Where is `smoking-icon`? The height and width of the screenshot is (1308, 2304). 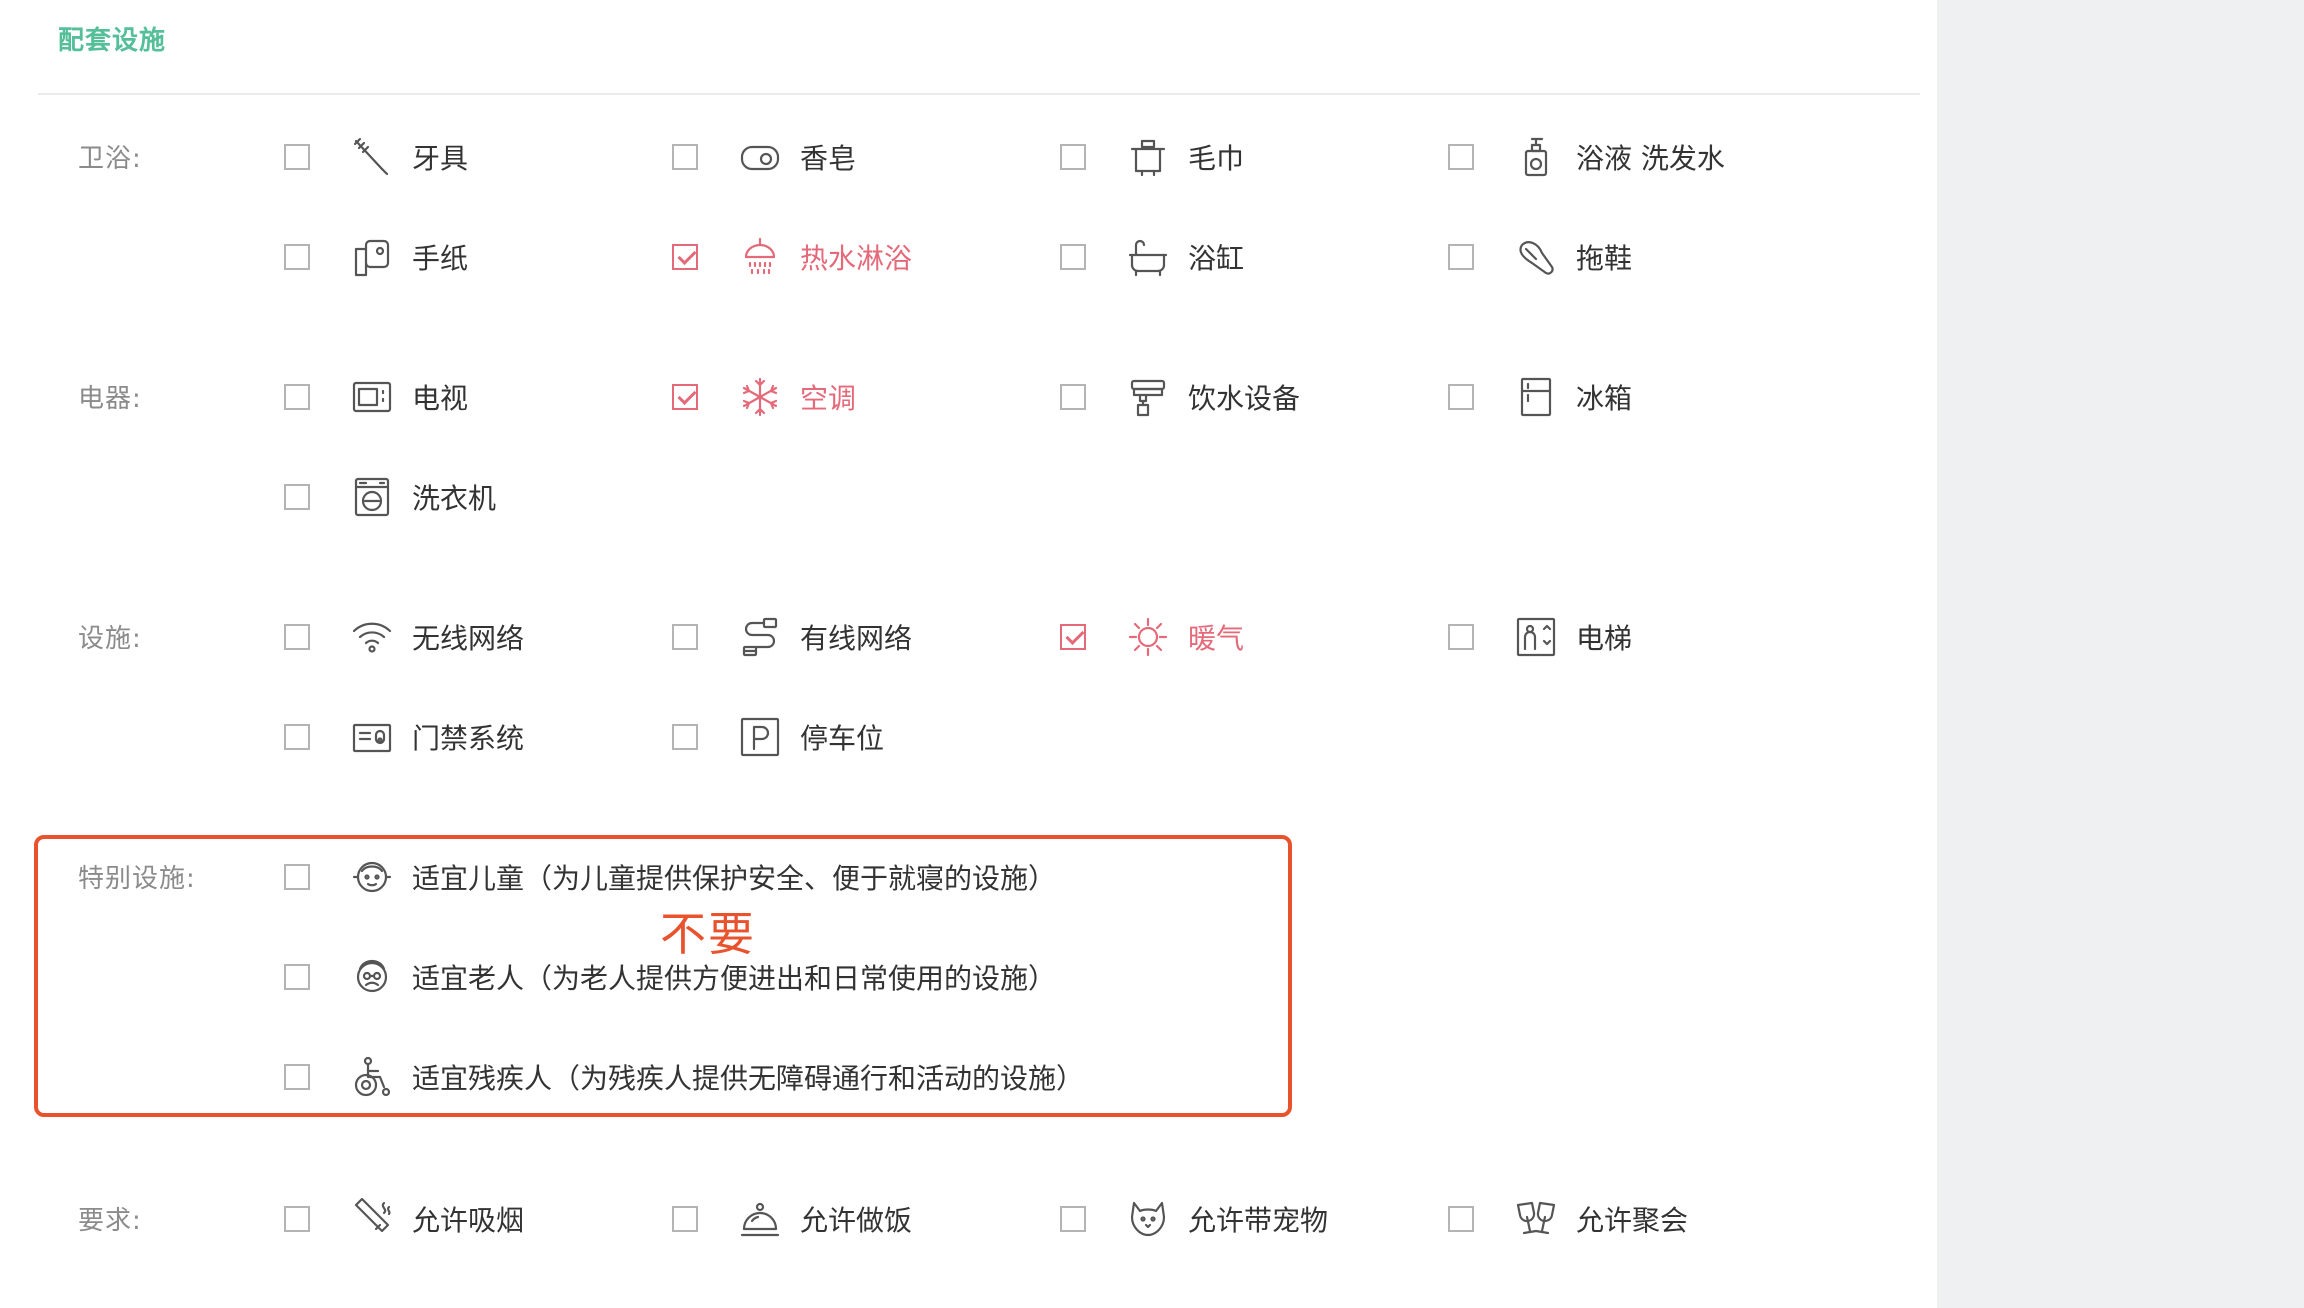 smoking-icon is located at coordinates (372, 1219).